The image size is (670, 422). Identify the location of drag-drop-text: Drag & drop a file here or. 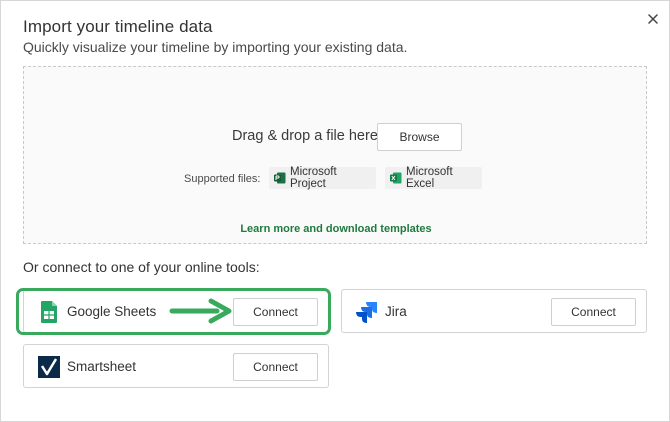
(313, 136).